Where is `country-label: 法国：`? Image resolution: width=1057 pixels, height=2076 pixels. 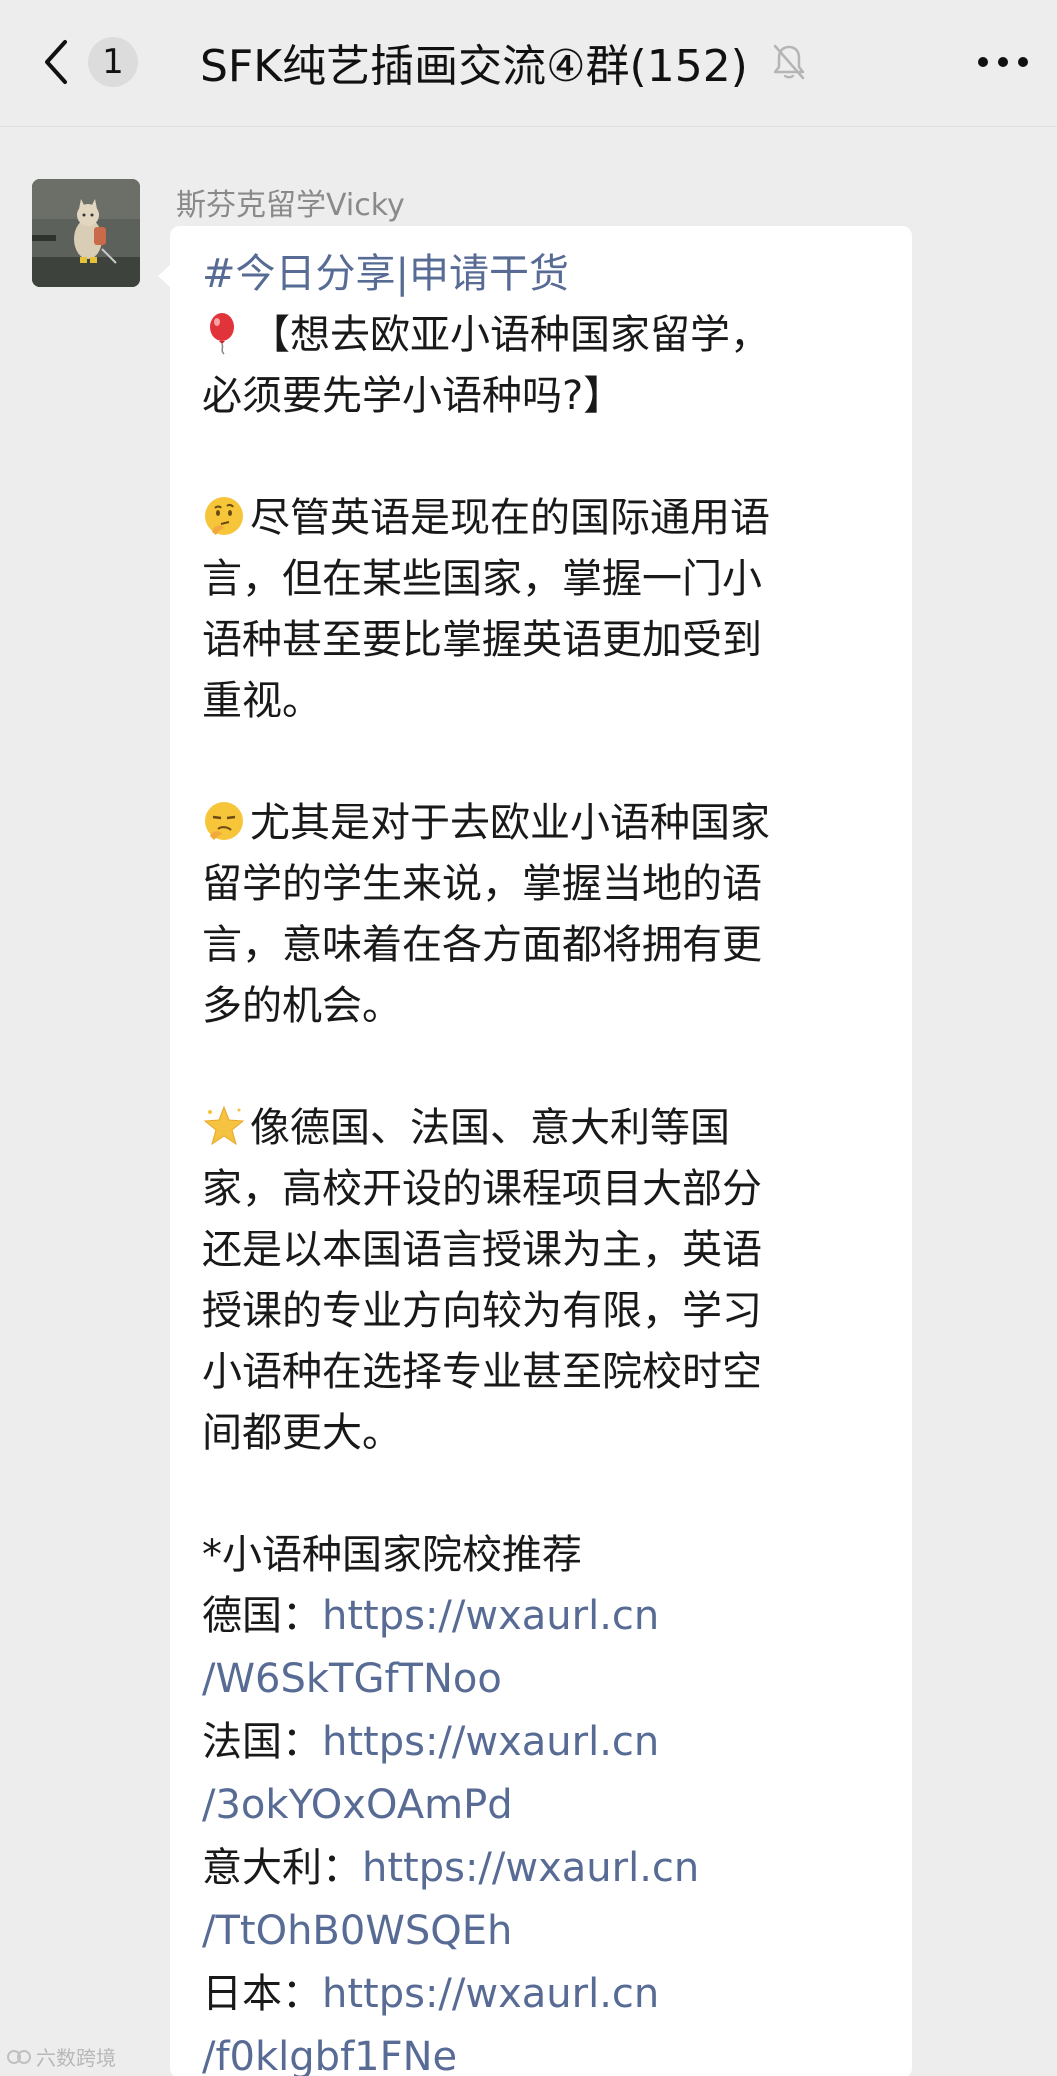
country-label: 法国： is located at coordinates (262, 1742).